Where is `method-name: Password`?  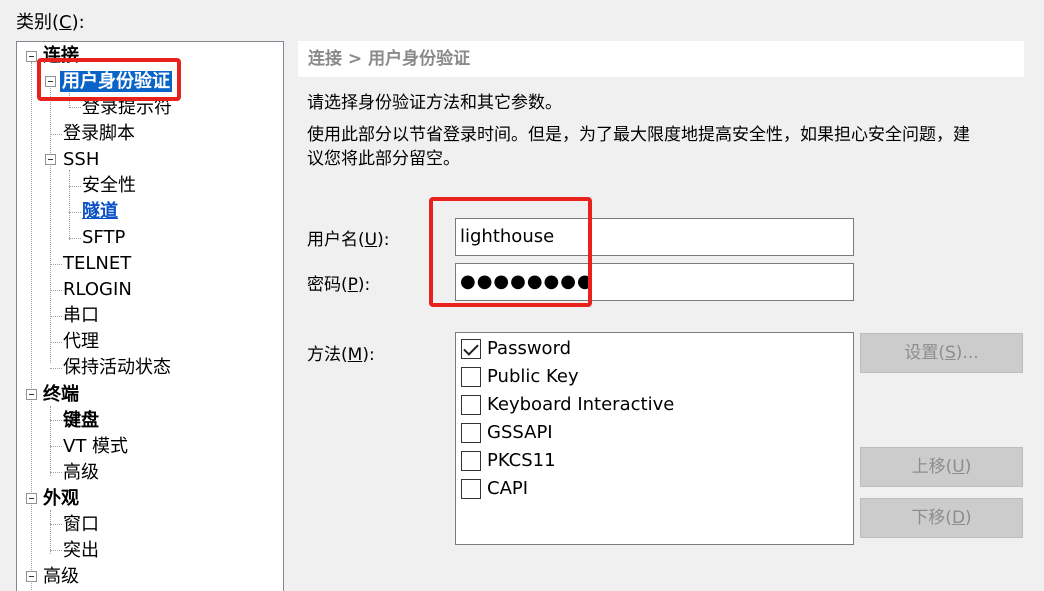 method-name: Password is located at coordinates (529, 348).